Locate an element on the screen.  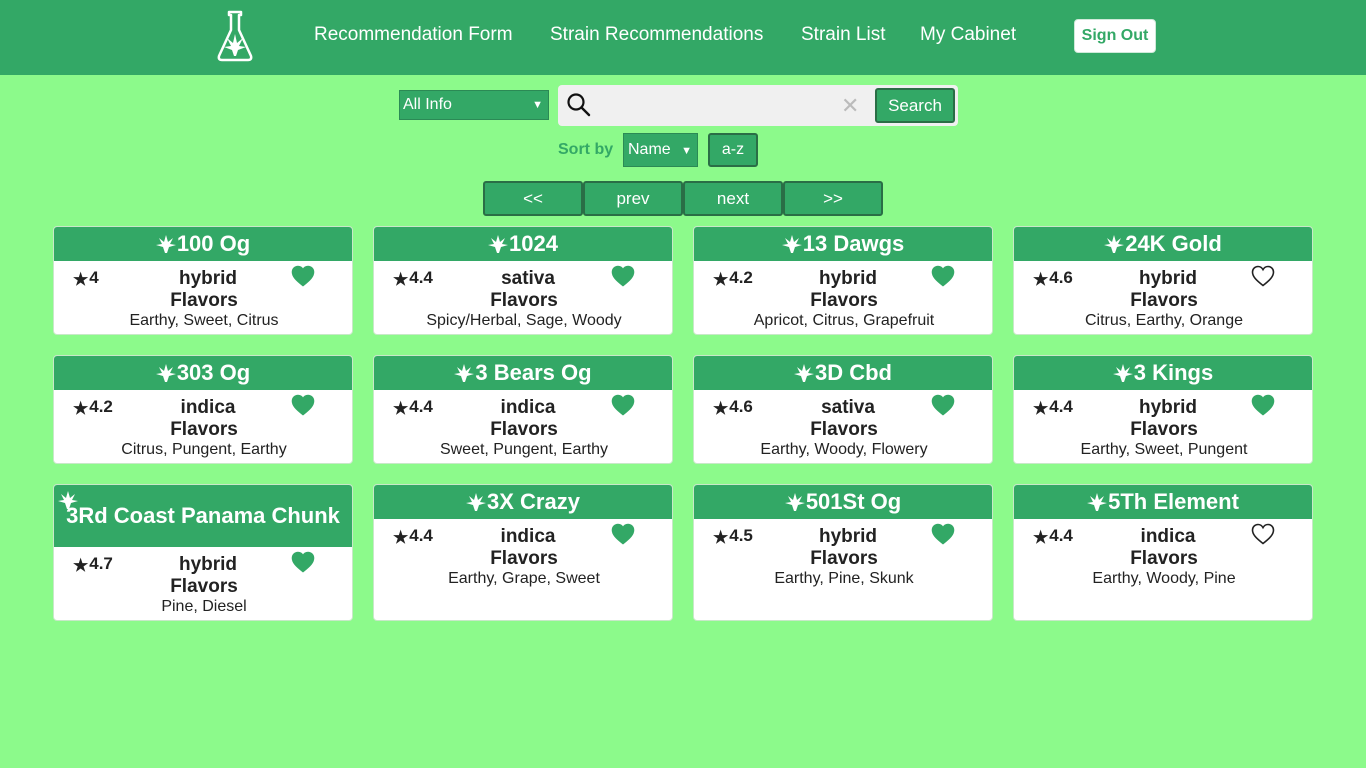
strain-flavors: Earthy, Pine, Skunk is located at coordinates (844, 578).